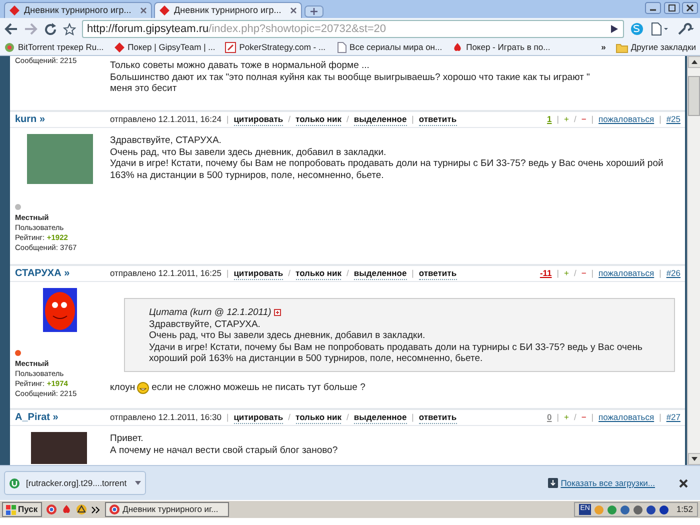 This screenshot has height=525, width=700. Describe the element at coordinates (637, 29) in the screenshot. I see `skype-icon` at that location.